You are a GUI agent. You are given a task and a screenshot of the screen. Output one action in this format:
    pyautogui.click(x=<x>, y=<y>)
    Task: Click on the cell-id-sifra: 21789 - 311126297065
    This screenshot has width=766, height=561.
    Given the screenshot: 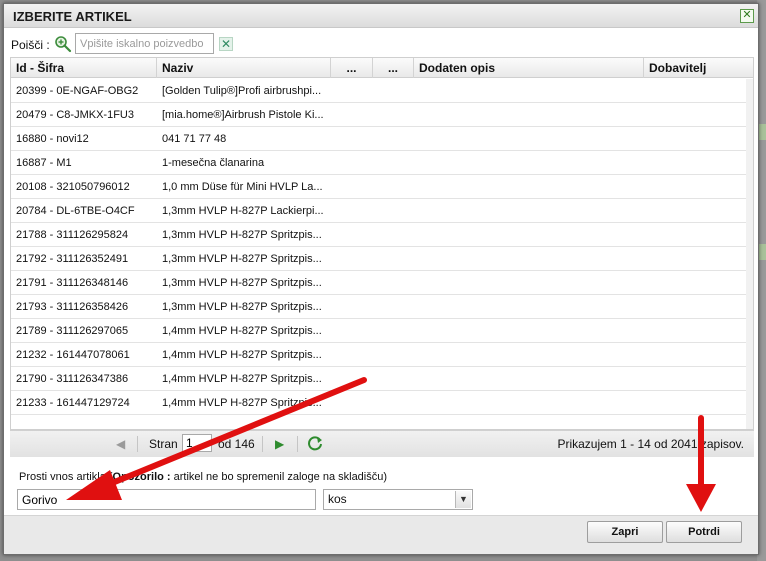 What is the action you would take?
    pyautogui.click(x=72, y=331)
    